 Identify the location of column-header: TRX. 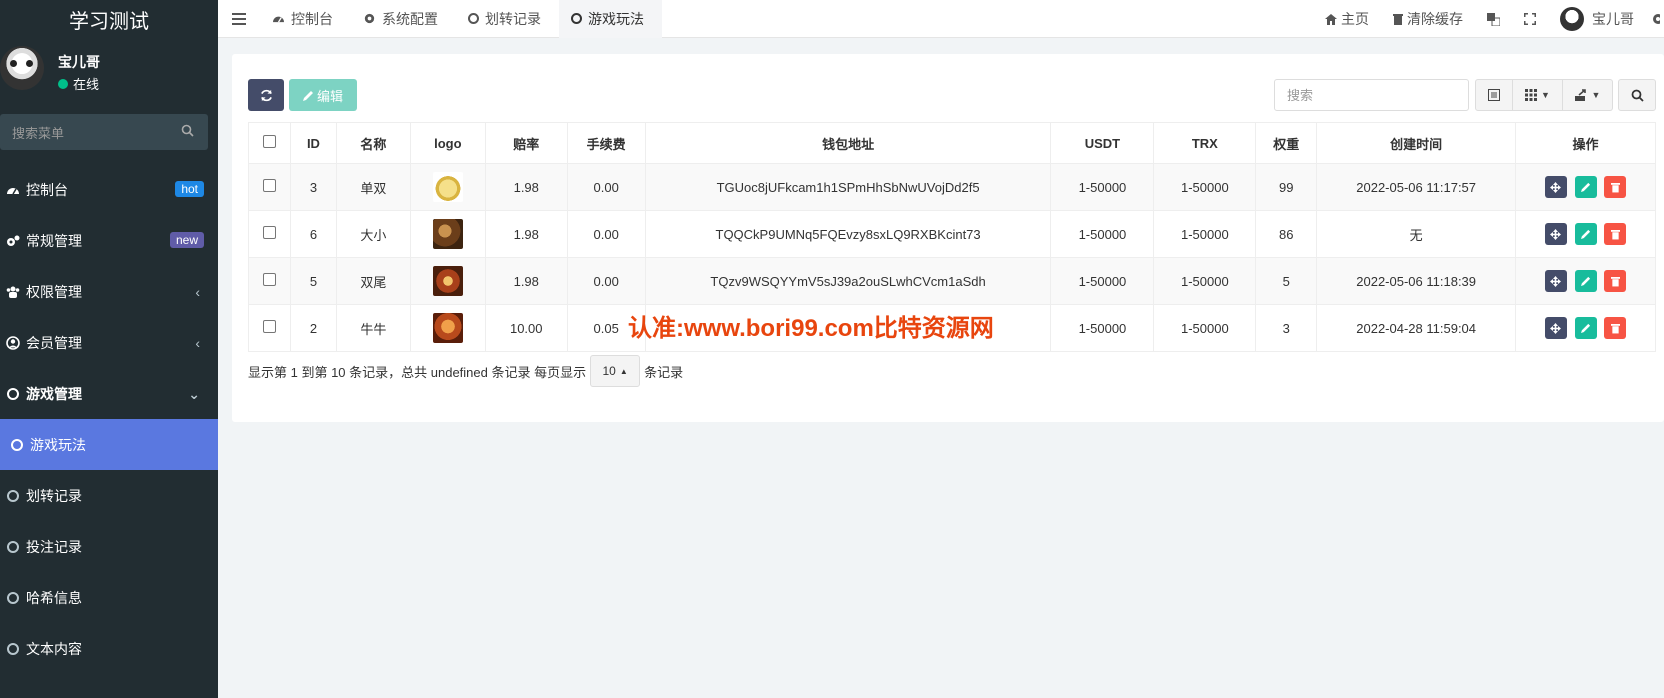
(1205, 143).